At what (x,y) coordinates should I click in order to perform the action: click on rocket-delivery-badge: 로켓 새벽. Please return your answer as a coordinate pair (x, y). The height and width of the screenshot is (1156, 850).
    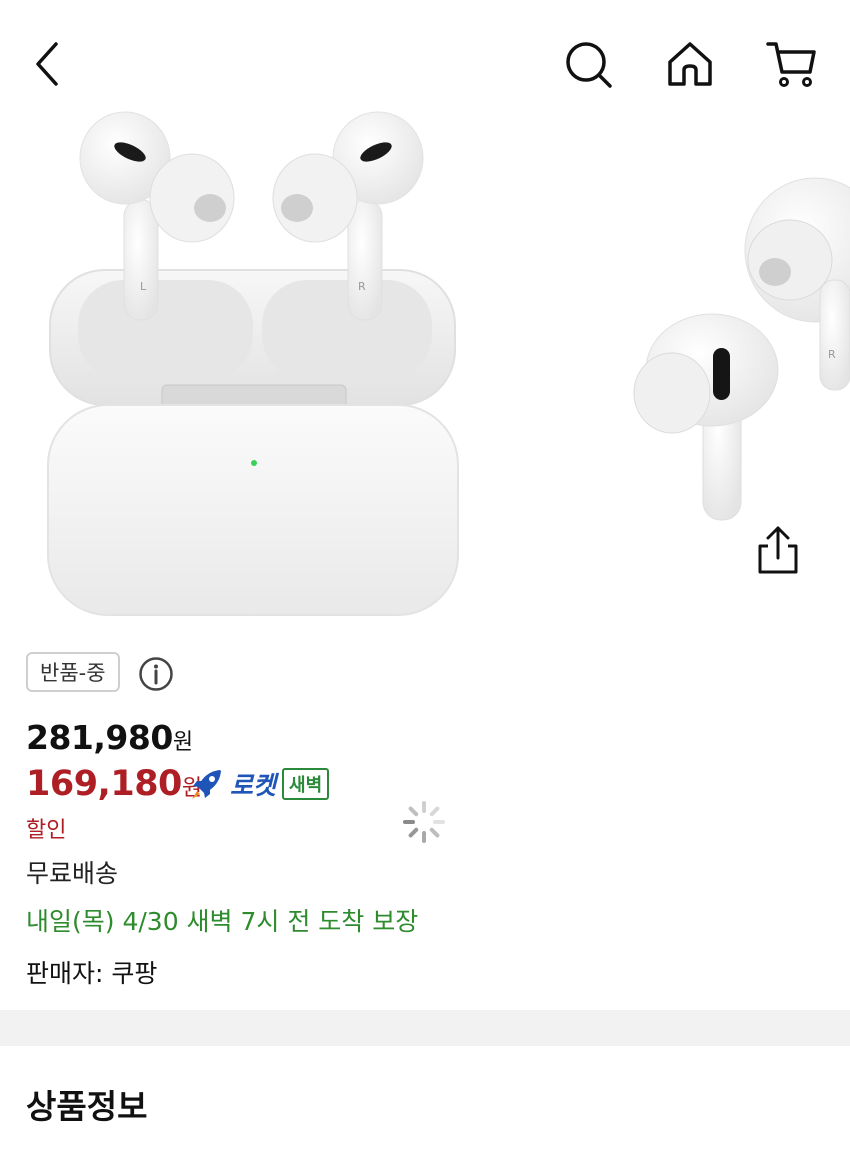
    Looking at the image, I should click on (260, 784).